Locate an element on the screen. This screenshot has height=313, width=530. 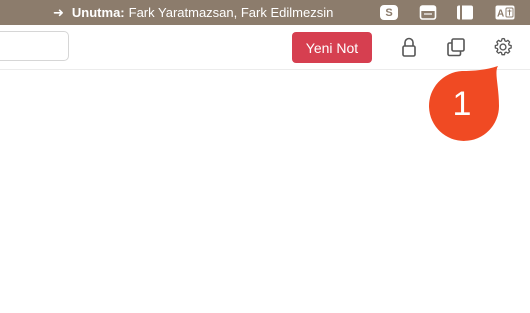
new-note-button: Yeni Not is located at coordinates (332, 47).